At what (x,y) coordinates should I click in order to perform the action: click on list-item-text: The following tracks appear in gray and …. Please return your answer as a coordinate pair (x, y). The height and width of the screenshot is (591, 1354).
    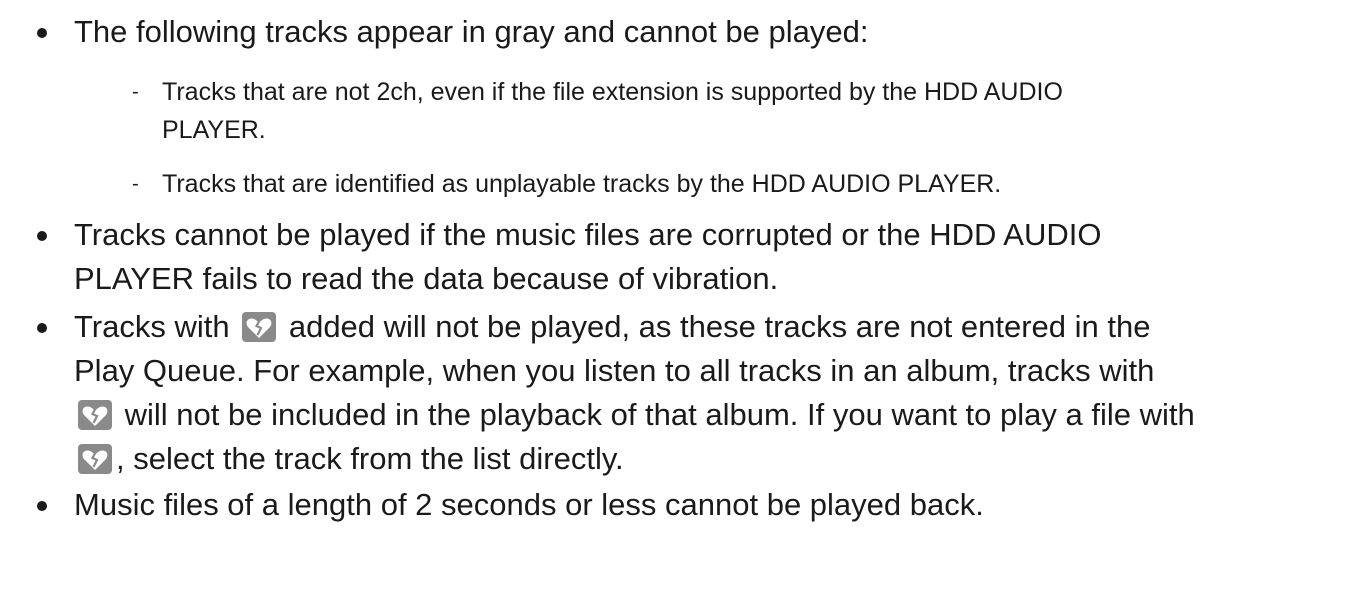
    Looking at the image, I should click on (471, 31).